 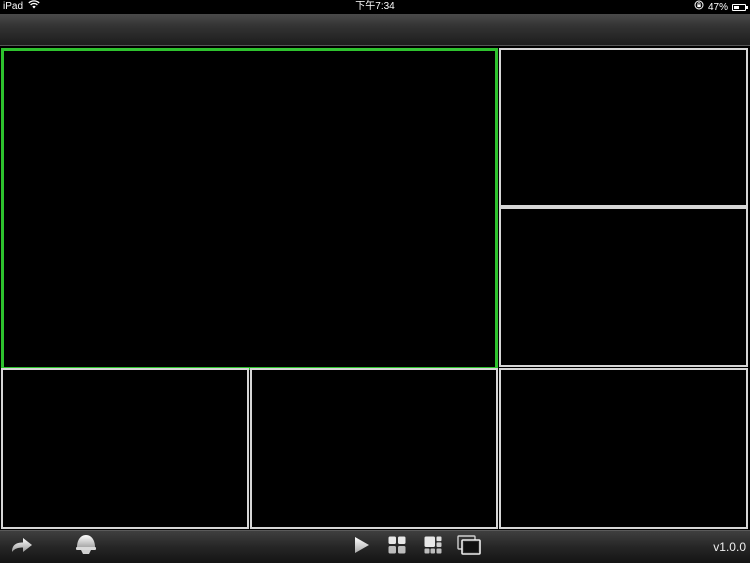 What do you see at coordinates (375, 546) in the screenshot?
I see `bottom-toolbar: v1.0.0` at bounding box center [375, 546].